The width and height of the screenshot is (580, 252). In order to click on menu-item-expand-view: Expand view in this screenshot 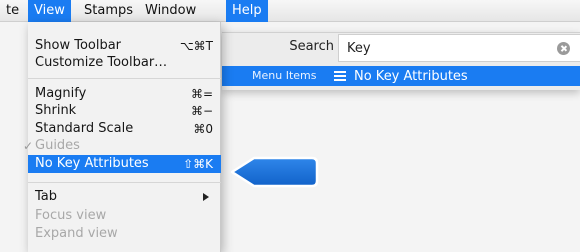, I will do `click(124, 234)`.